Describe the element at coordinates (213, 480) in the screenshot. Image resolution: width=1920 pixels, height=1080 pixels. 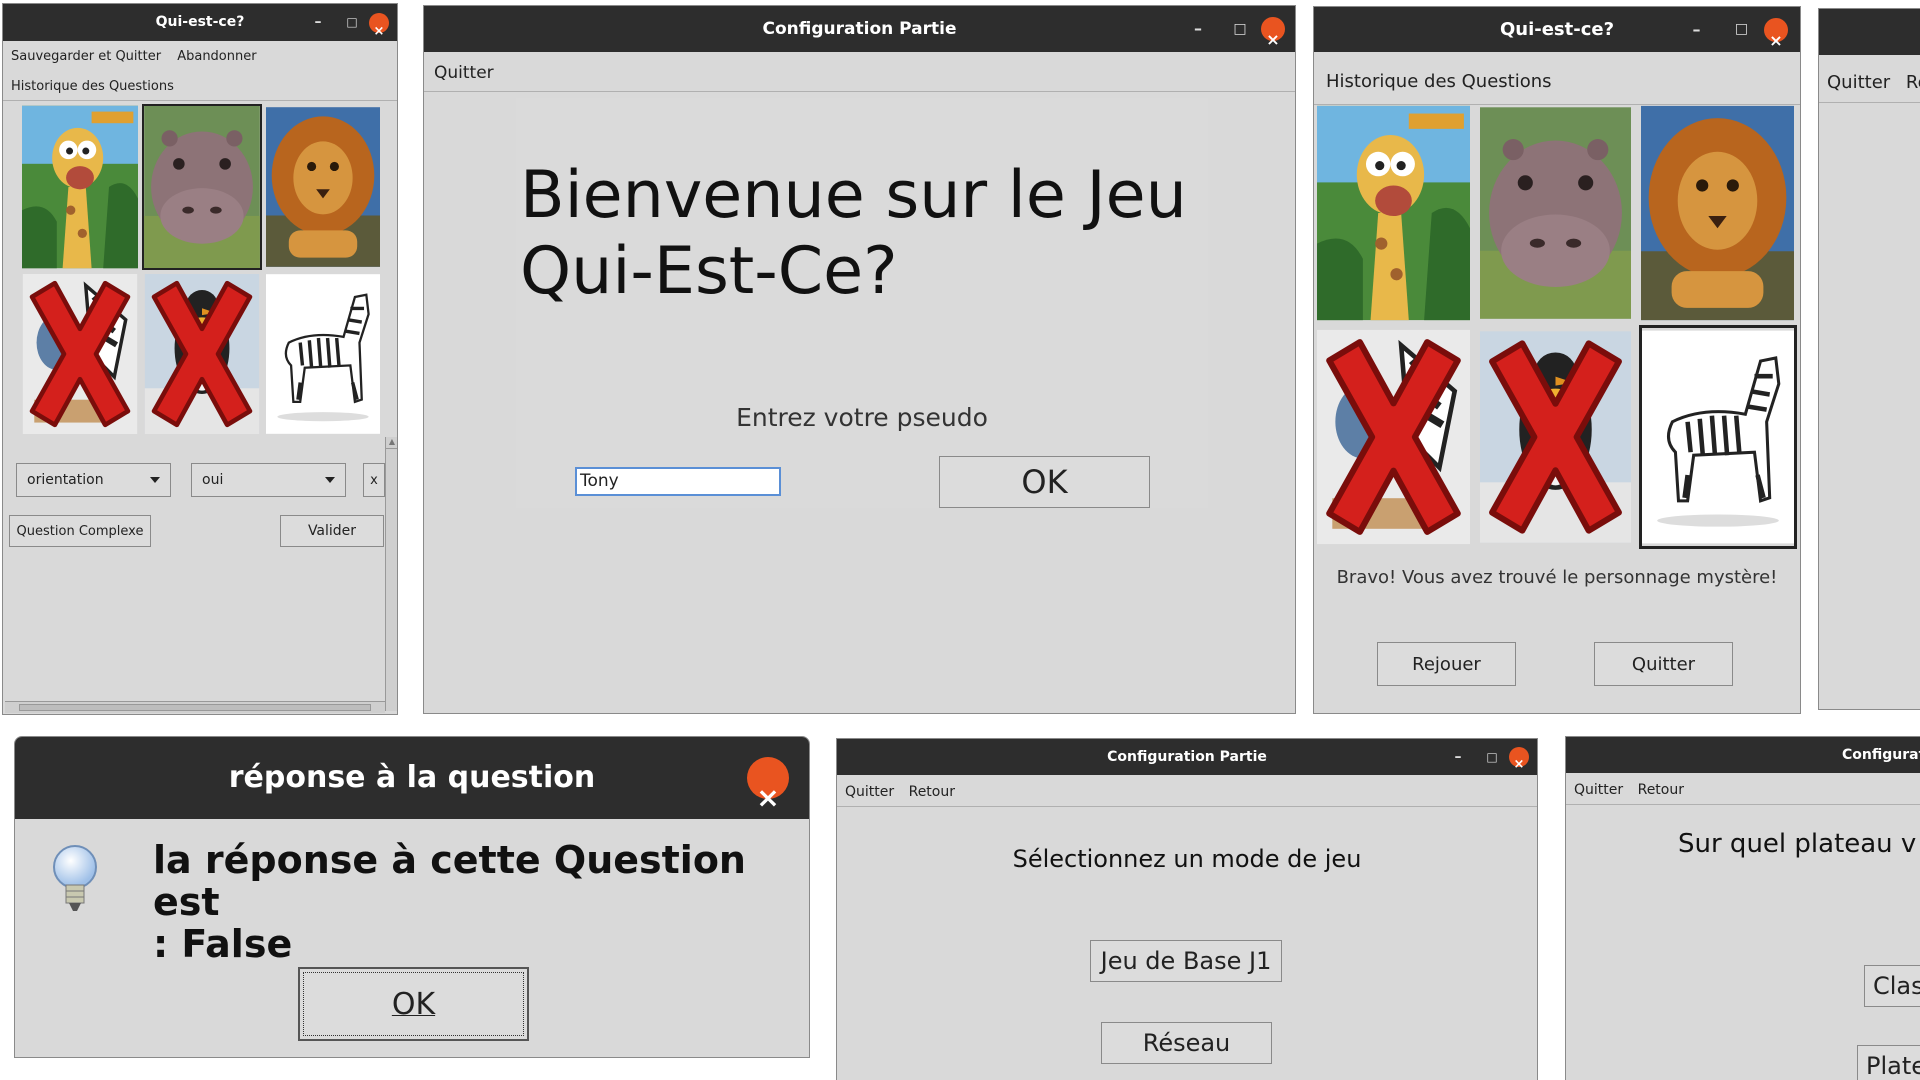
I see `value-select-value: oui` at that location.